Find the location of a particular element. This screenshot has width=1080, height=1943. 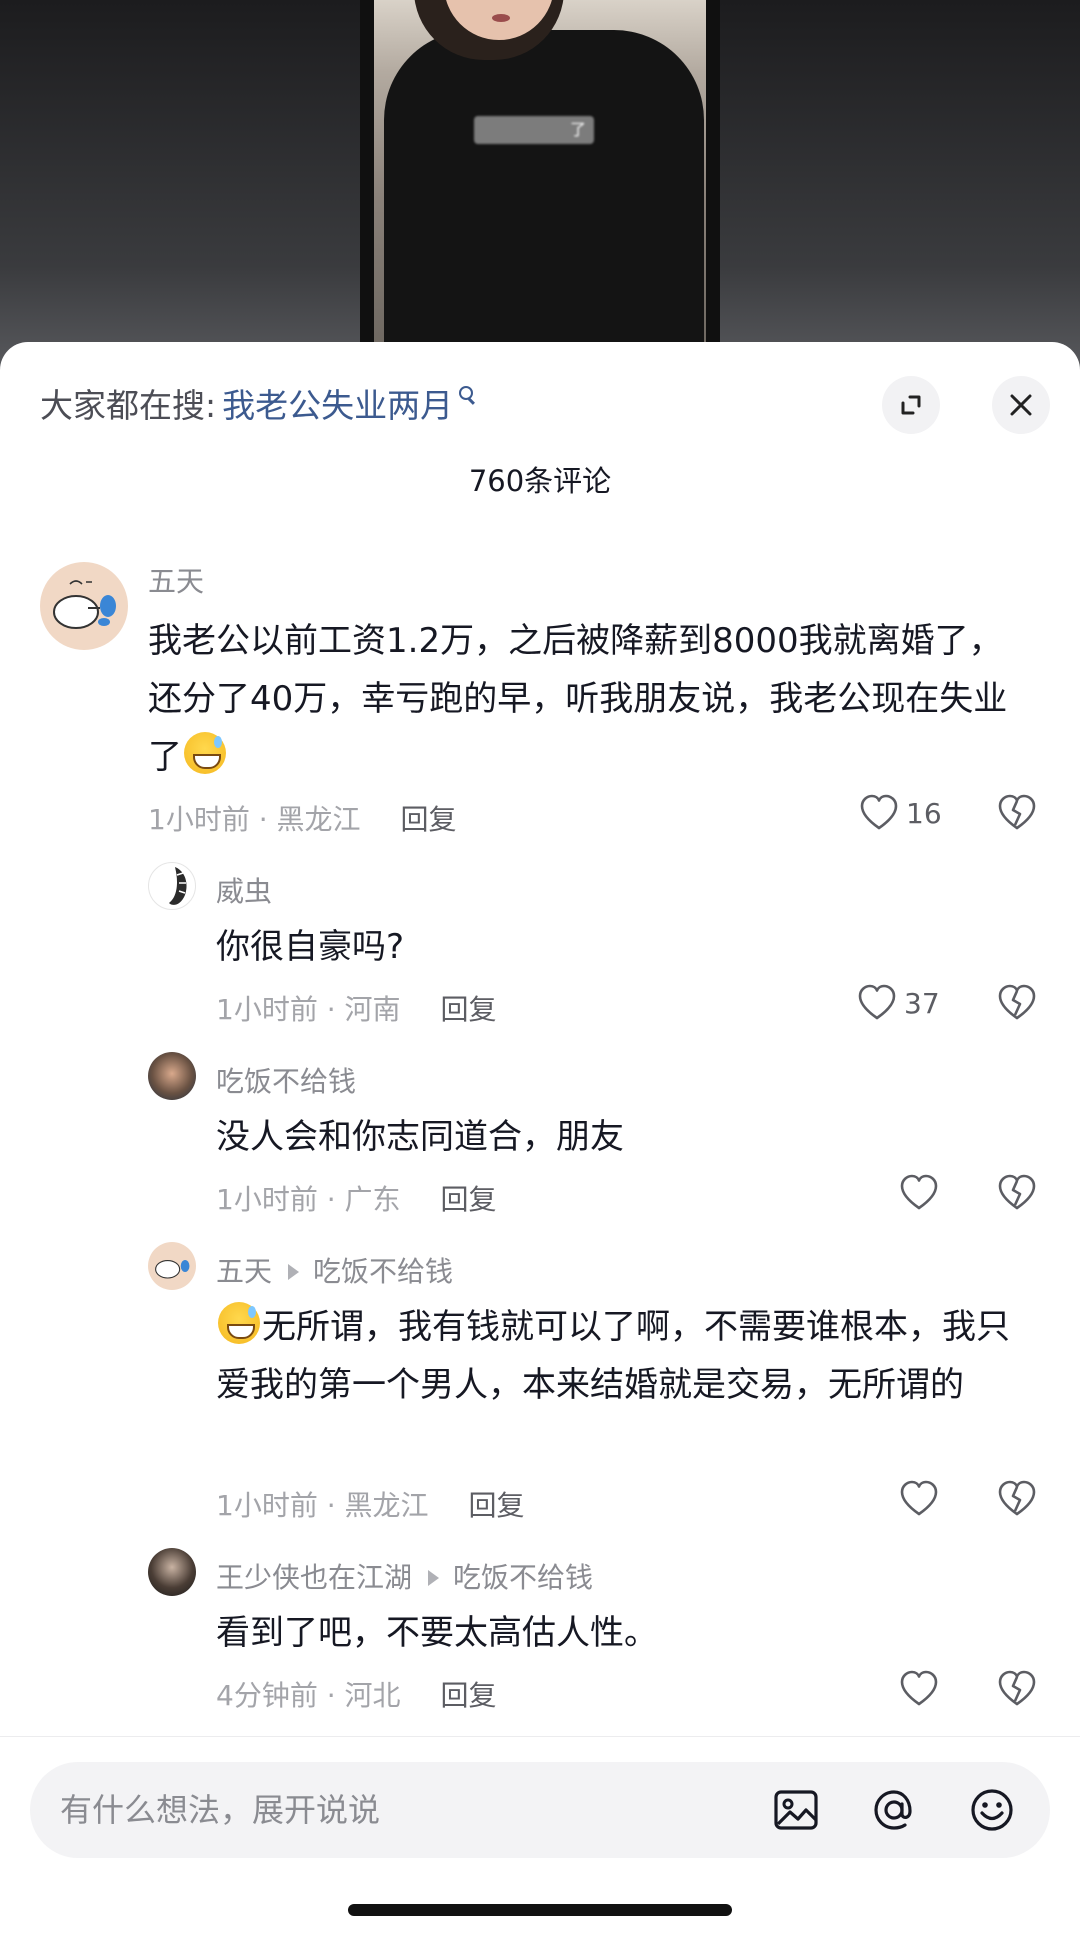

comment-text: 你很自豪吗? is located at coordinates (310, 947).